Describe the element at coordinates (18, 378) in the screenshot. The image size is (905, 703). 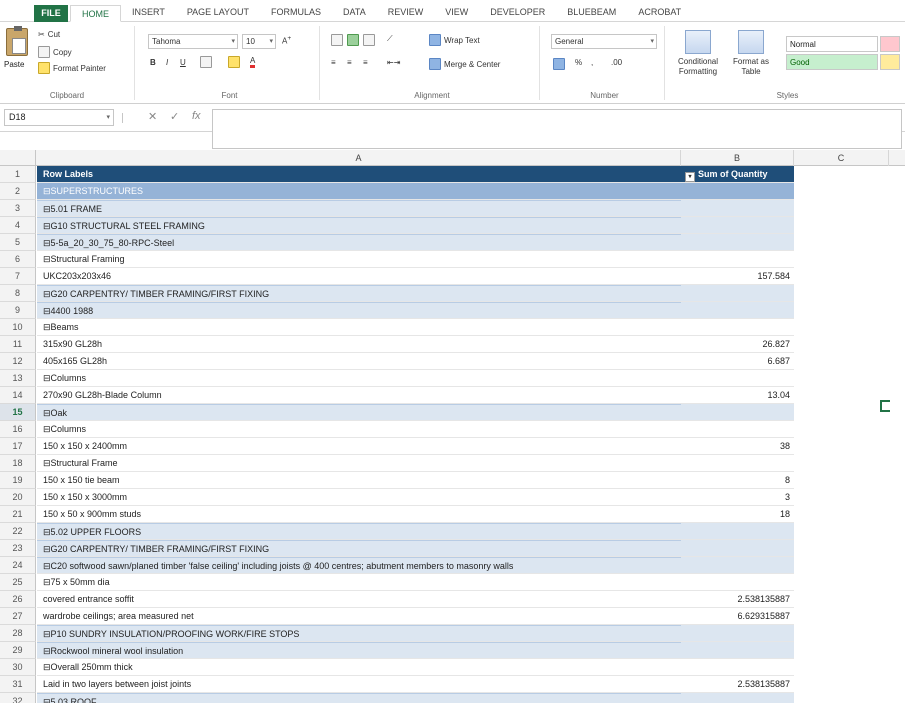
I see `row-number: 13` at that location.